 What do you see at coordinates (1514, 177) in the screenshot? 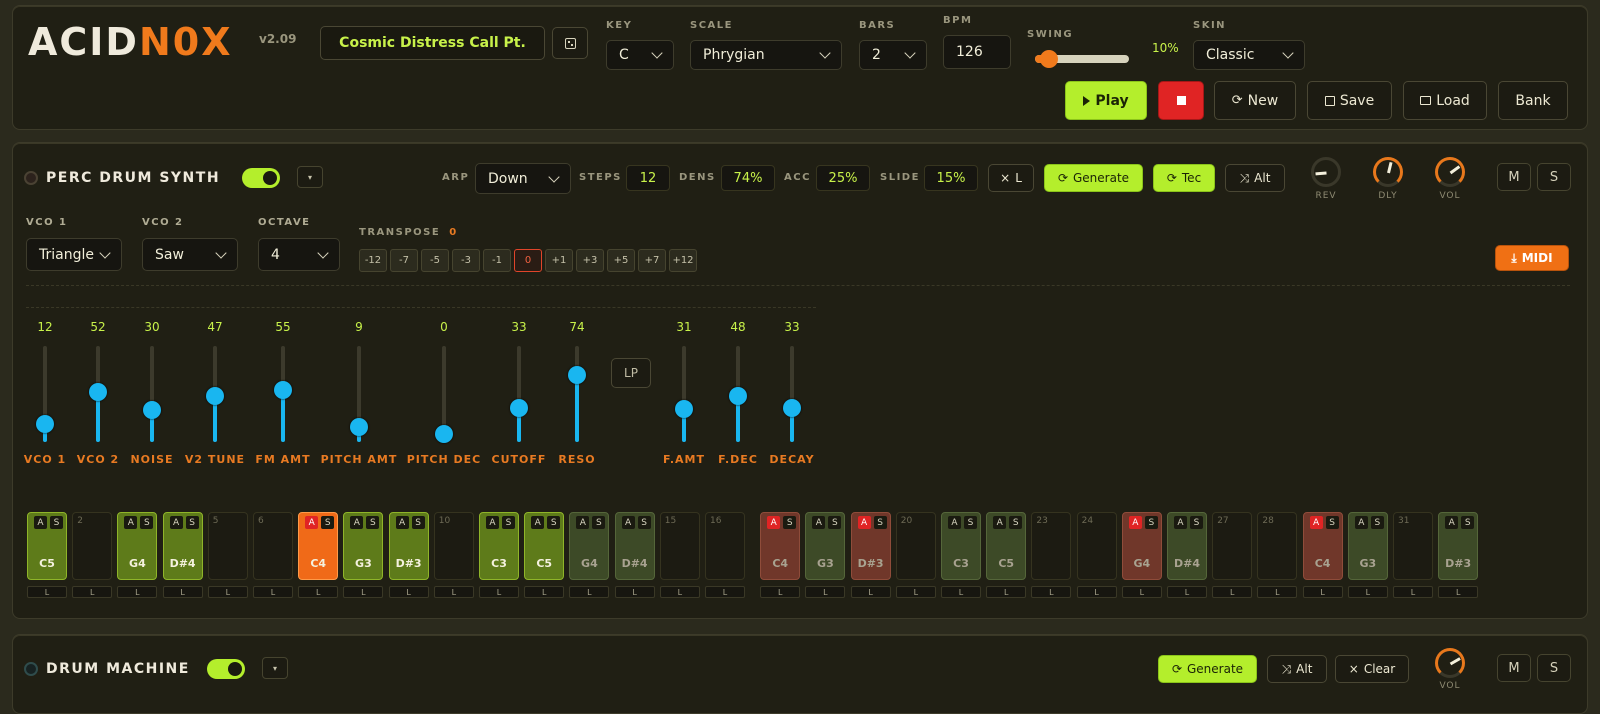
I see `synth-mute-button: M` at bounding box center [1514, 177].